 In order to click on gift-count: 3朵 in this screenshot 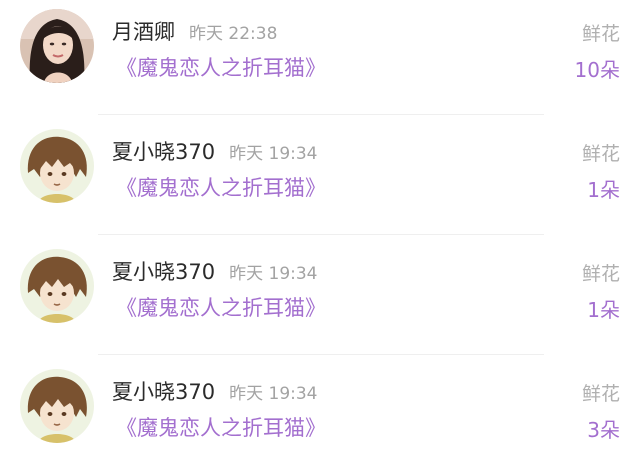, I will do `click(603, 430)`.